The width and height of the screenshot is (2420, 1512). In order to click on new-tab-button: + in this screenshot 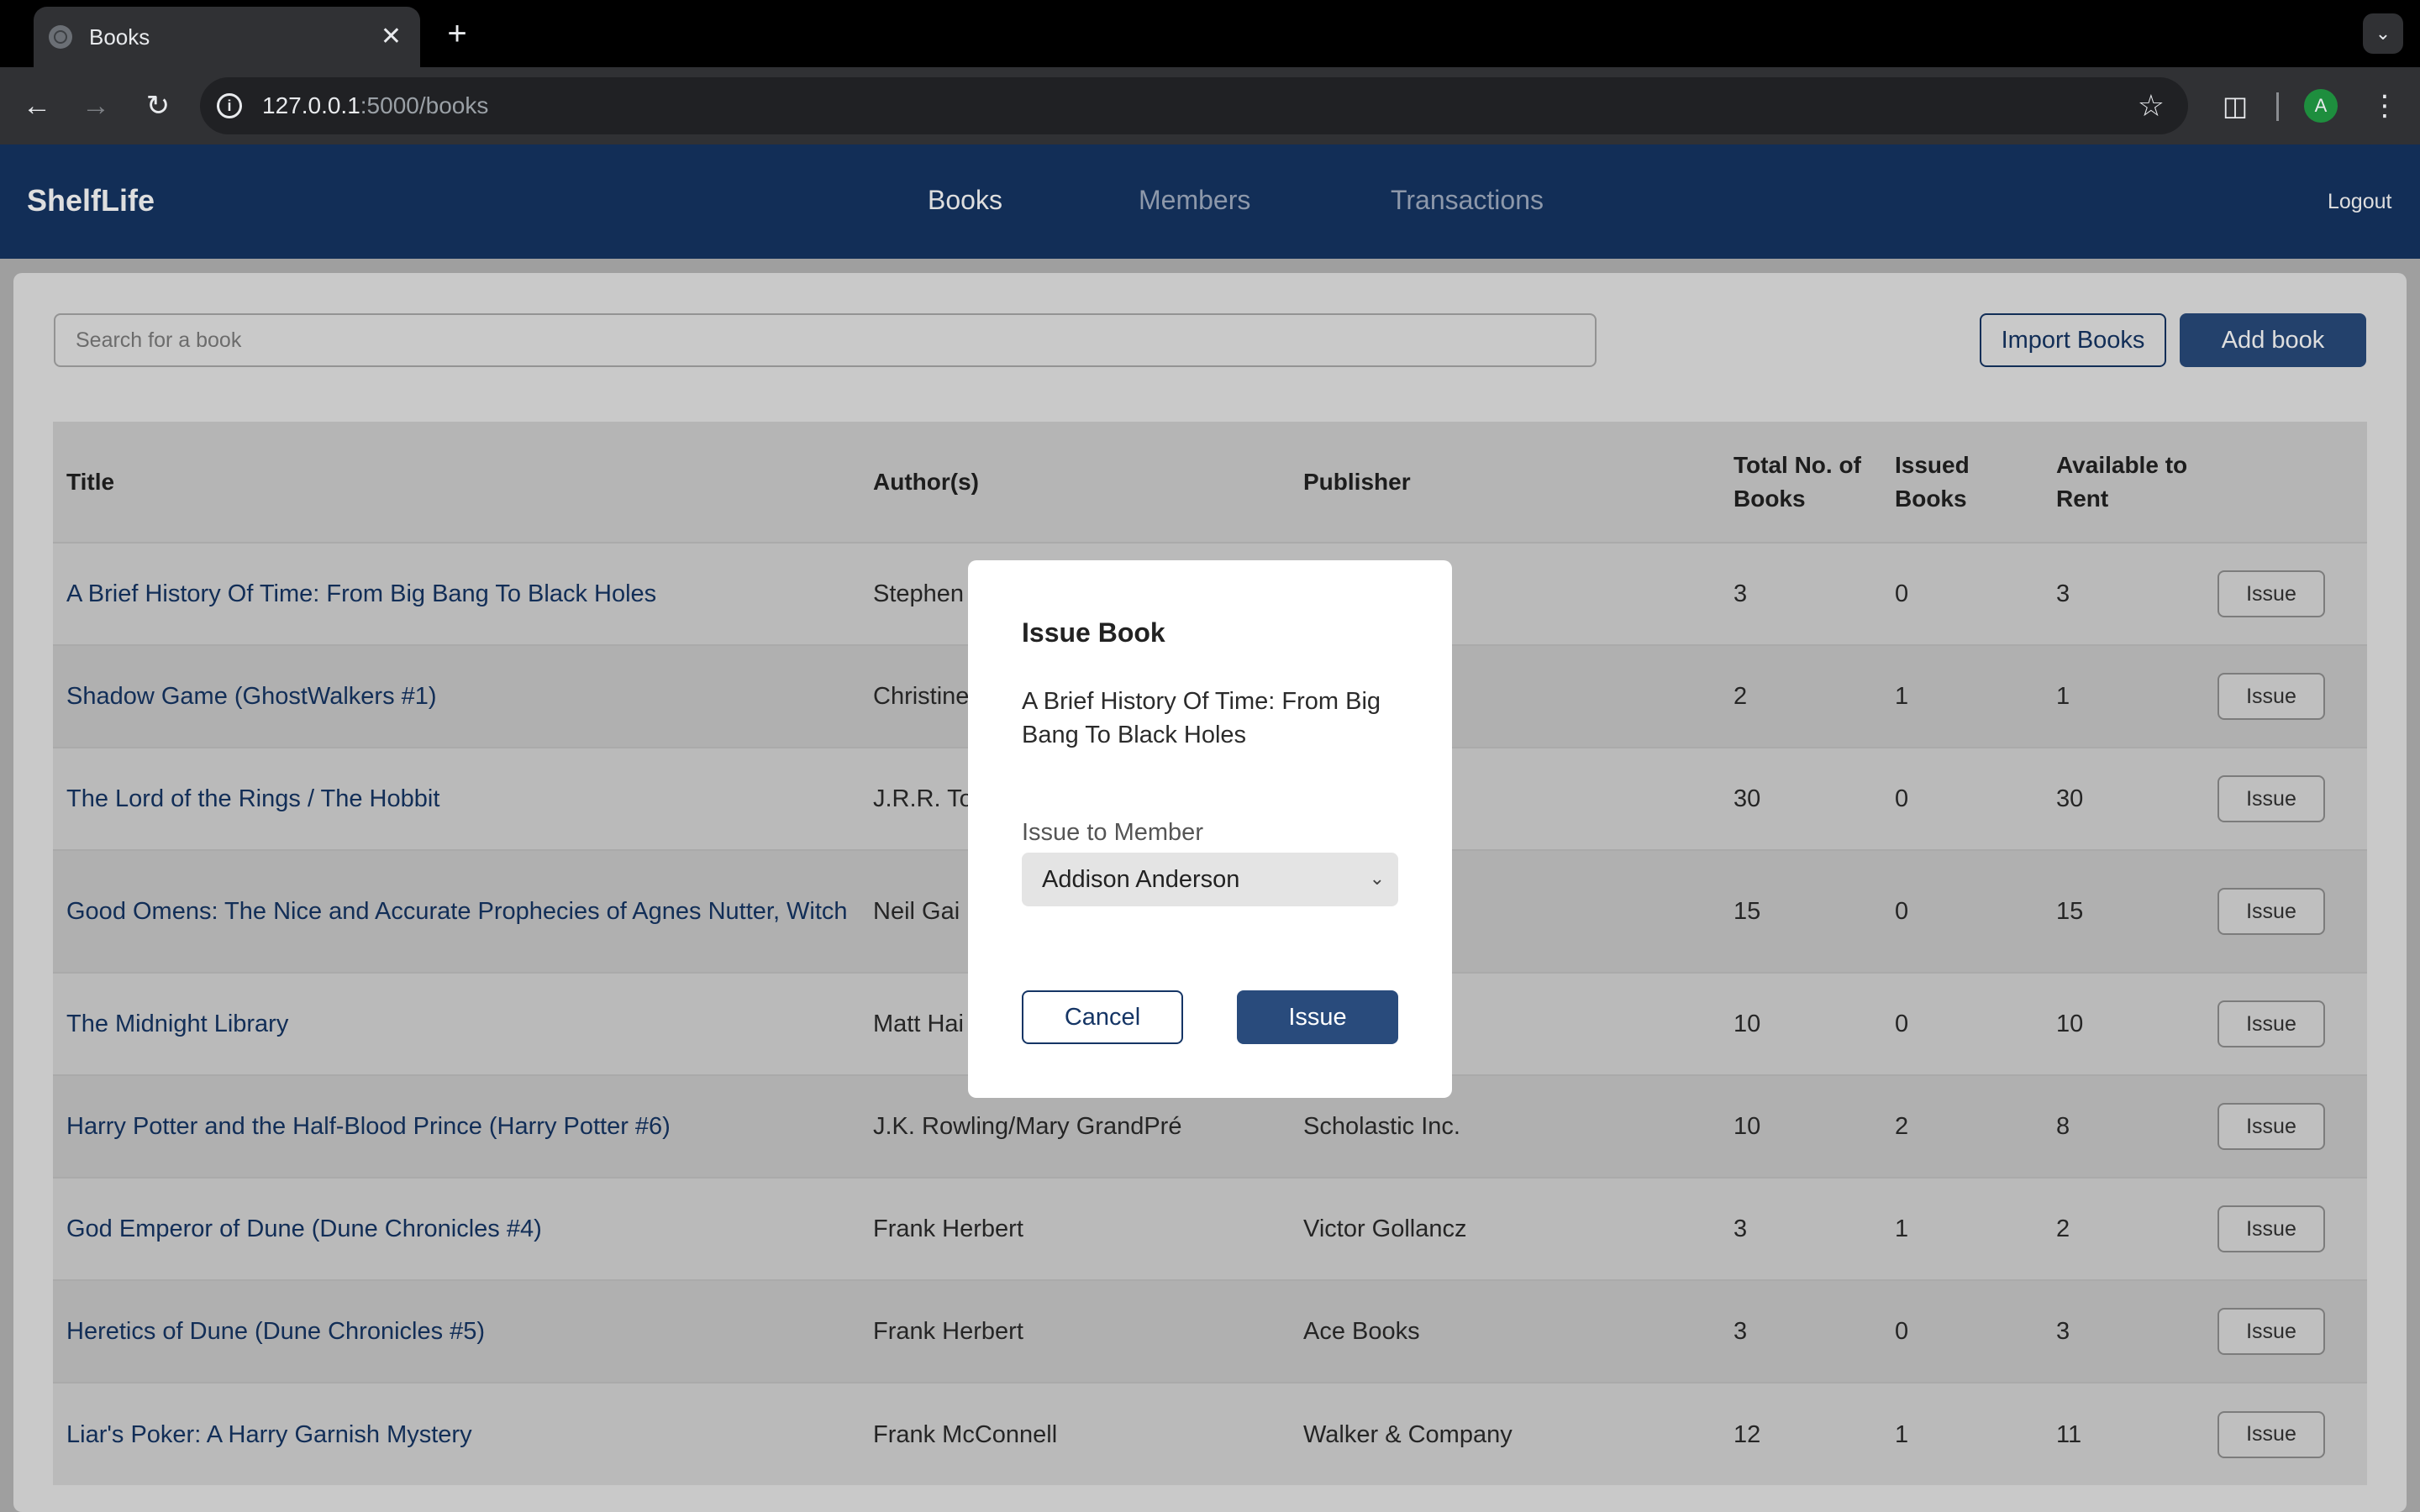, I will do `click(457, 33)`.